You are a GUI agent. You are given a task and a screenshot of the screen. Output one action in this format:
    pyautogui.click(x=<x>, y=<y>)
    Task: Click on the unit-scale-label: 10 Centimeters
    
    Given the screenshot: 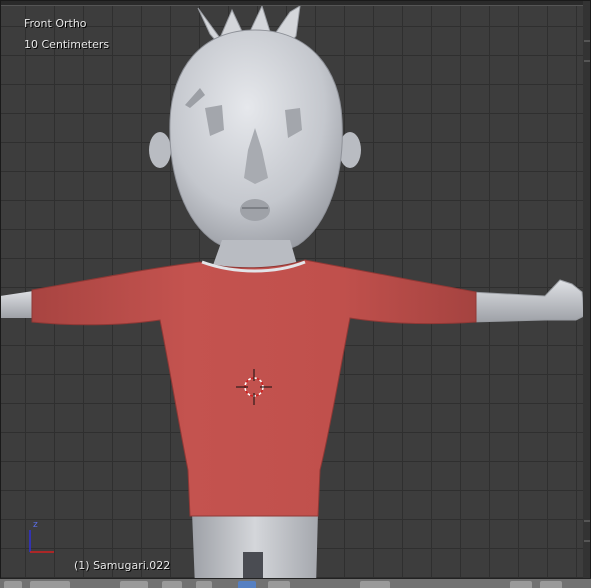 What is the action you would take?
    pyautogui.click(x=67, y=44)
    